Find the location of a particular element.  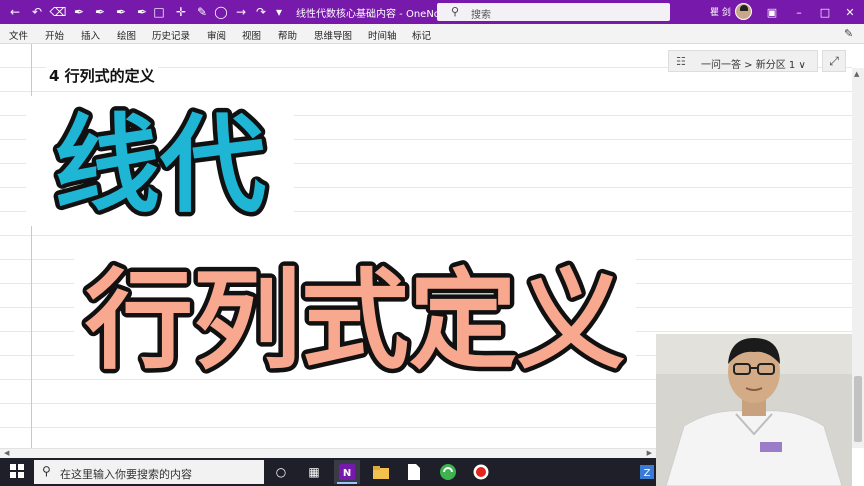

highlighter-icon: ✒ is located at coordinates (121, 12).